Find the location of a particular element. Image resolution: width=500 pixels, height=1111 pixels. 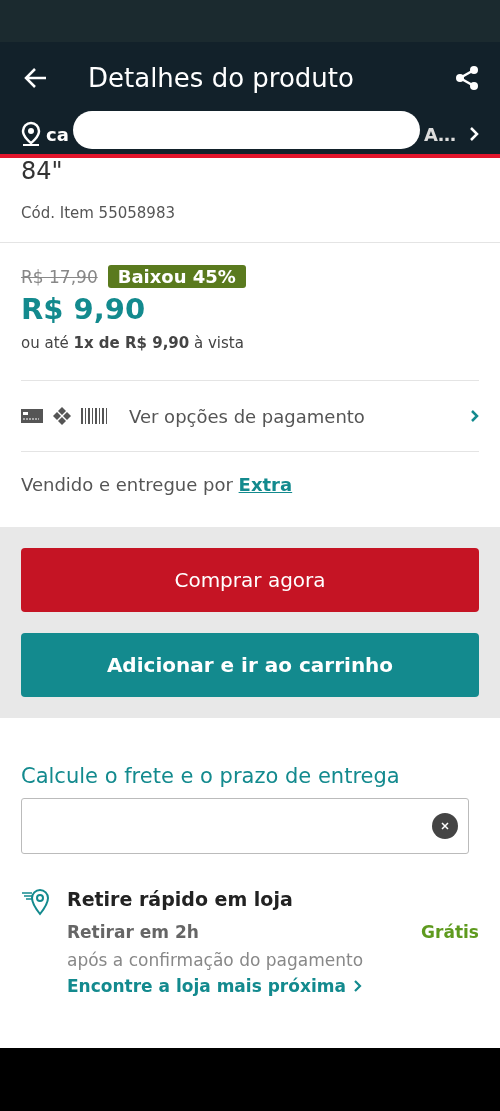

barcode-icon is located at coordinates (94, 416).